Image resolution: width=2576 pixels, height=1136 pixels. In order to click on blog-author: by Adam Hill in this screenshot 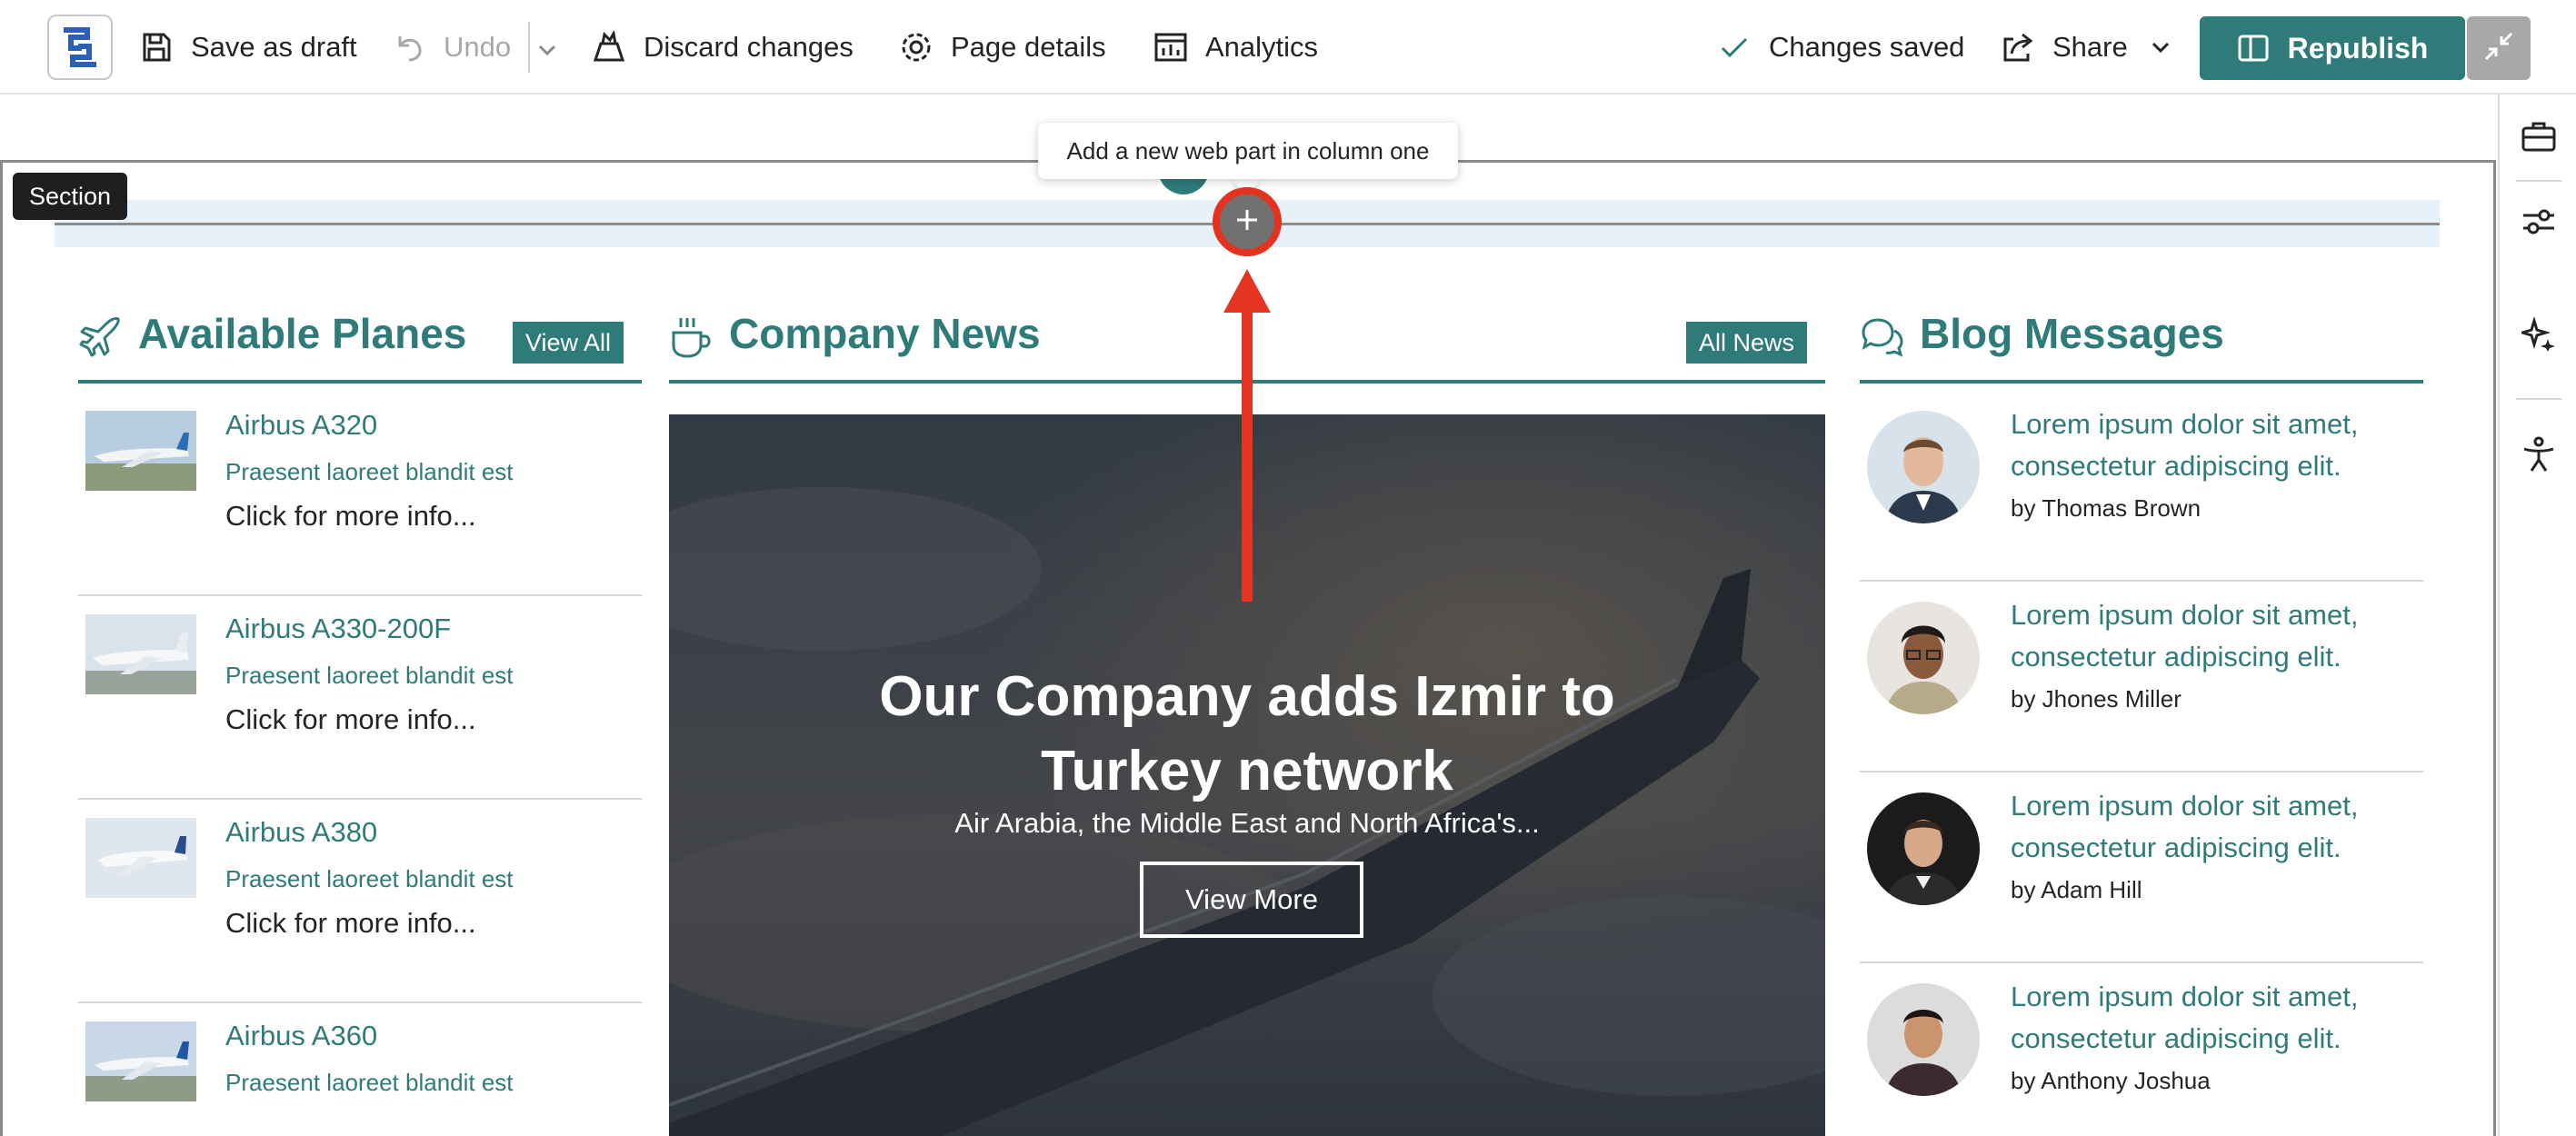, I will do `click(2076, 889)`.